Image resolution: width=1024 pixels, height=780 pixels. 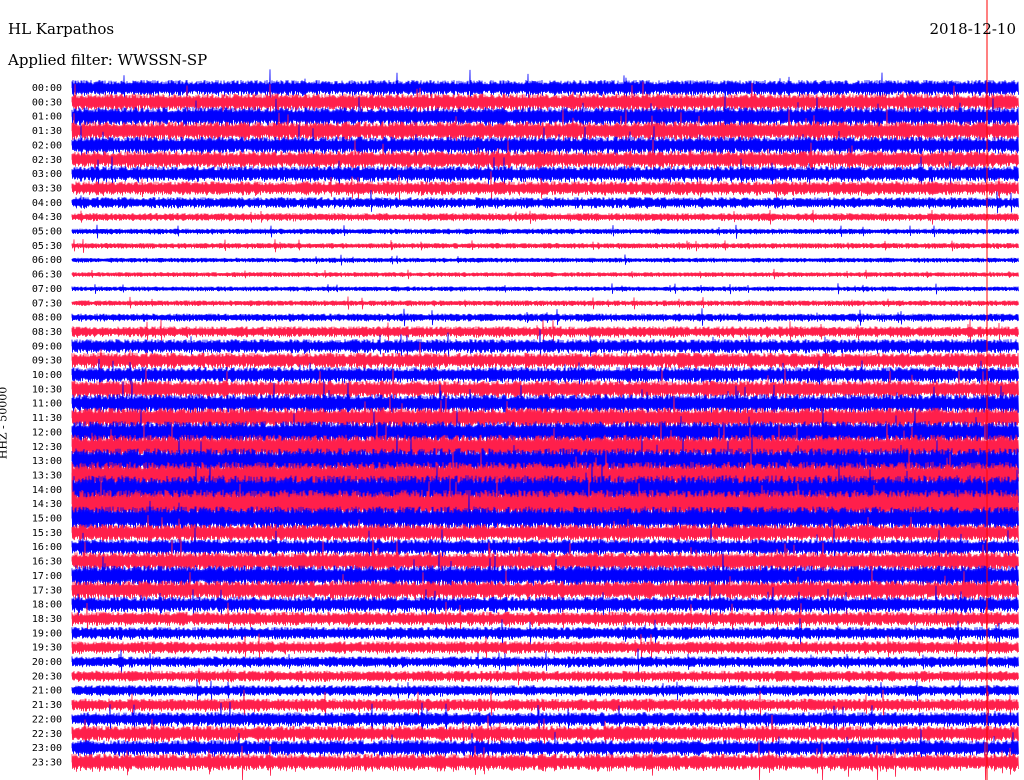 I want to click on time-tick-label: 16:30, so click(x=47, y=562).